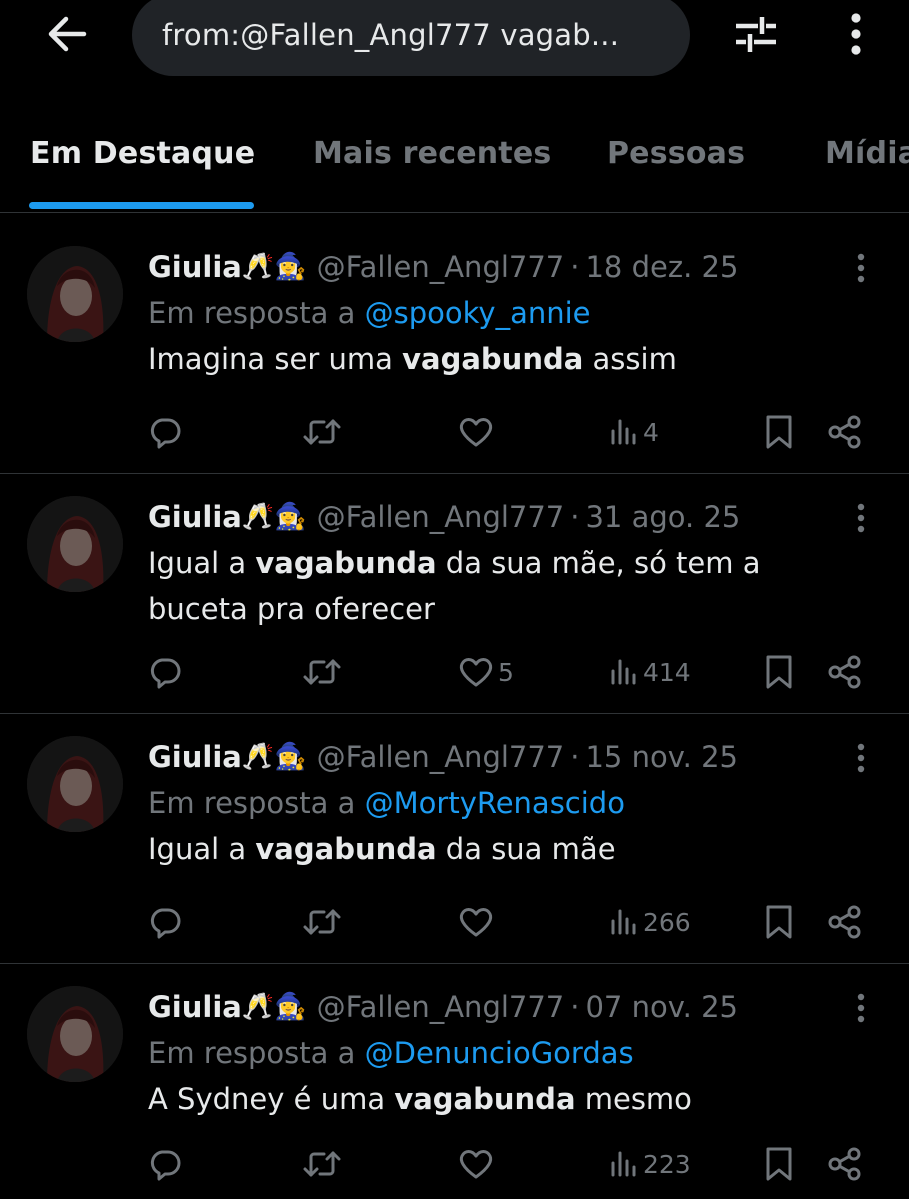 This screenshot has width=909, height=1199. What do you see at coordinates (202, 563) in the screenshot?
I see `tweet-text-part: Igual a` at bounding box center [202, 563].